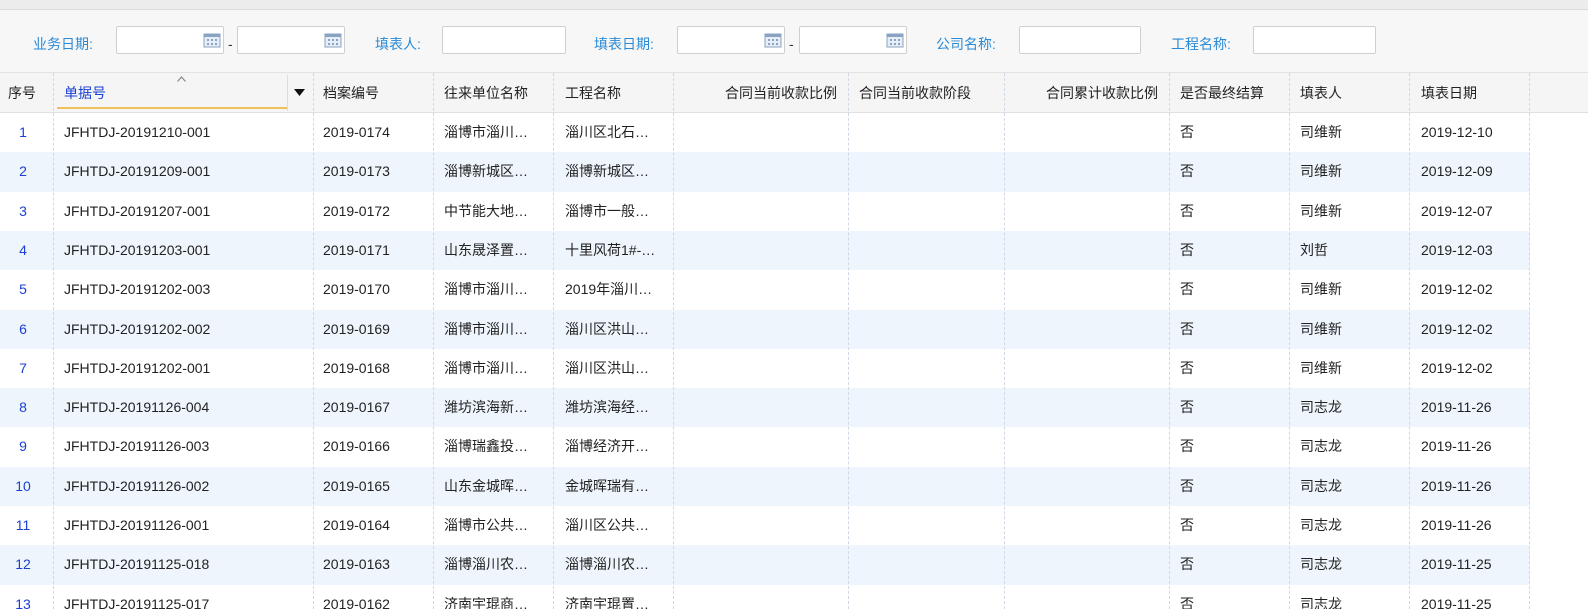 This screenshot has width=1588, height=609. Describe the element at coordinates (23, 210) in the screenshot. I see `row-index: 3` at that location.